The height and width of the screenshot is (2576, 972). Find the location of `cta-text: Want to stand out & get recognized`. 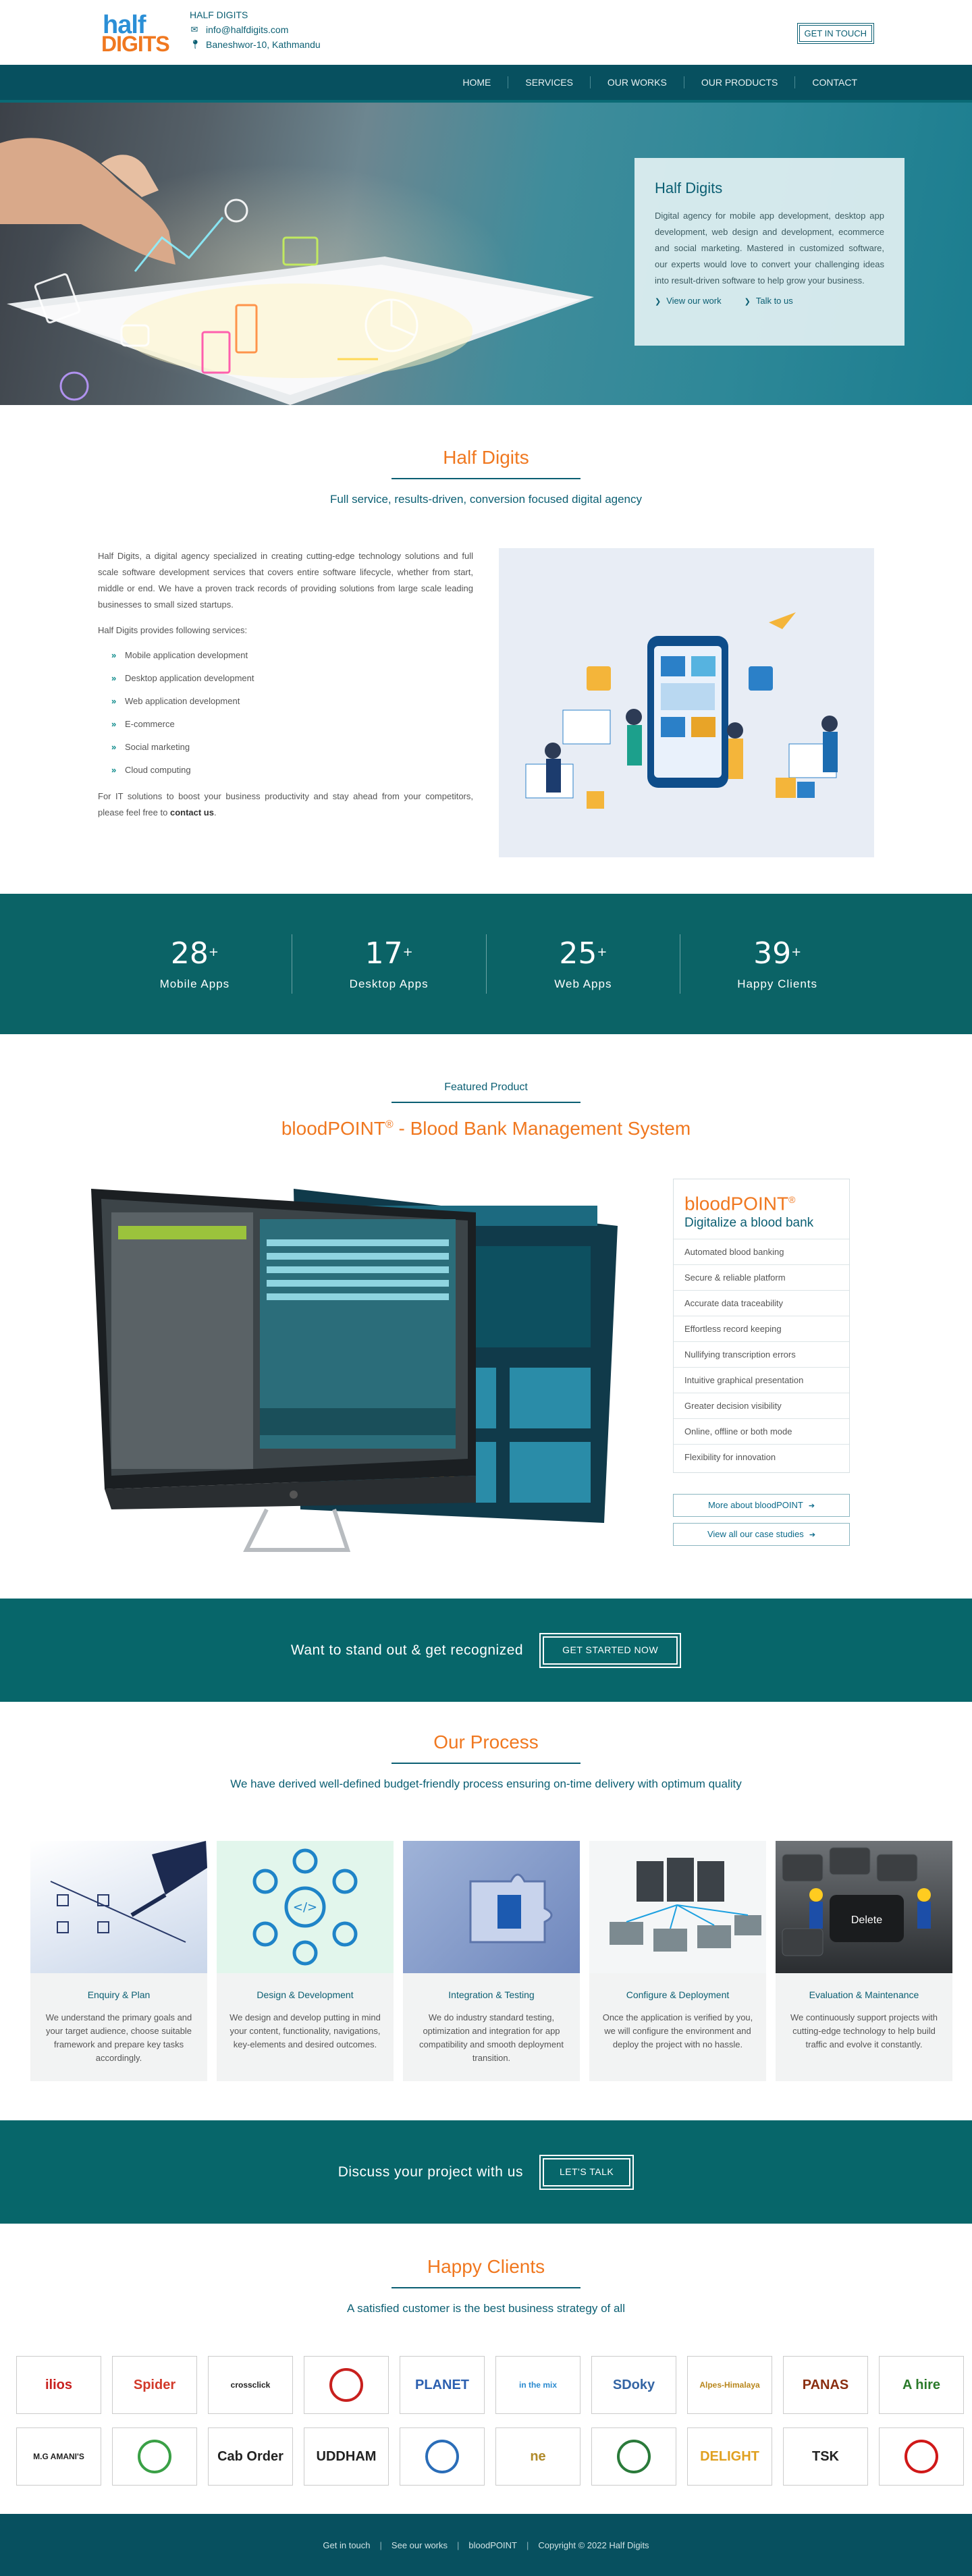

cta-text: Want to stand out & get recognized is located at coordinates (407, 1650).